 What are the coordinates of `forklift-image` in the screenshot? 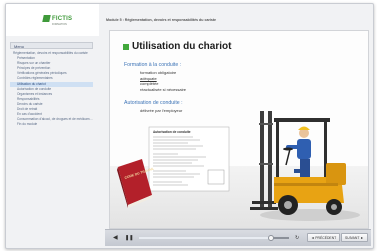 It's located at (305, 166).